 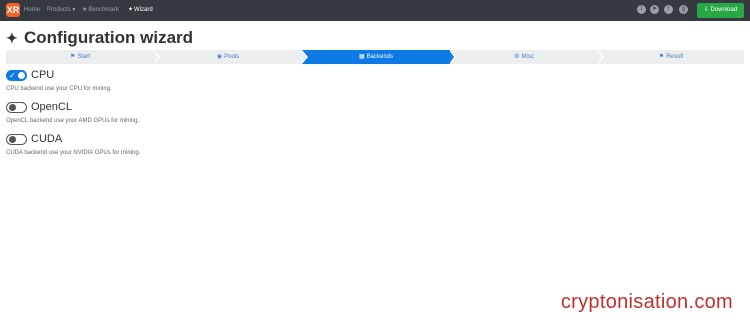 What do you see at coordinates (683, 9) in the screenshot?
I see `github-icon: g` at bounding box center [683, 9].